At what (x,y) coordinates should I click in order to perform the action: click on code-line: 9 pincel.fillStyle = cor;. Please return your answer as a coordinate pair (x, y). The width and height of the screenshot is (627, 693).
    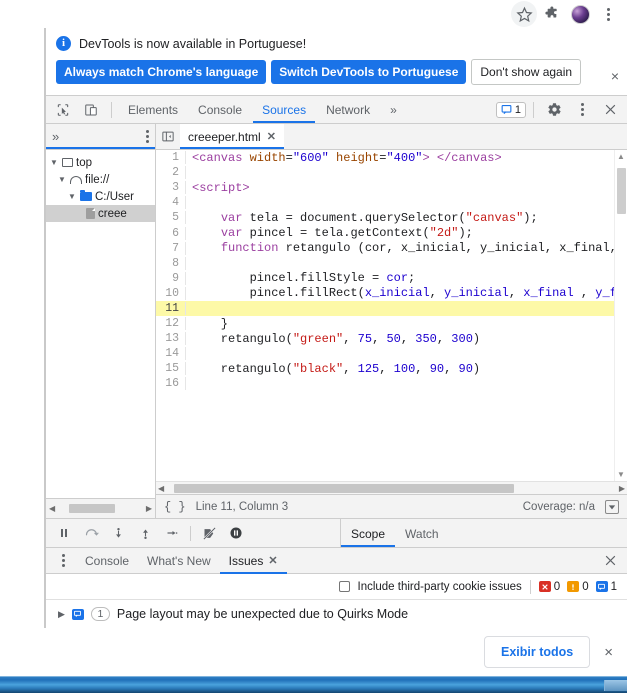
    Looking at the image, I should click on (385, 278).